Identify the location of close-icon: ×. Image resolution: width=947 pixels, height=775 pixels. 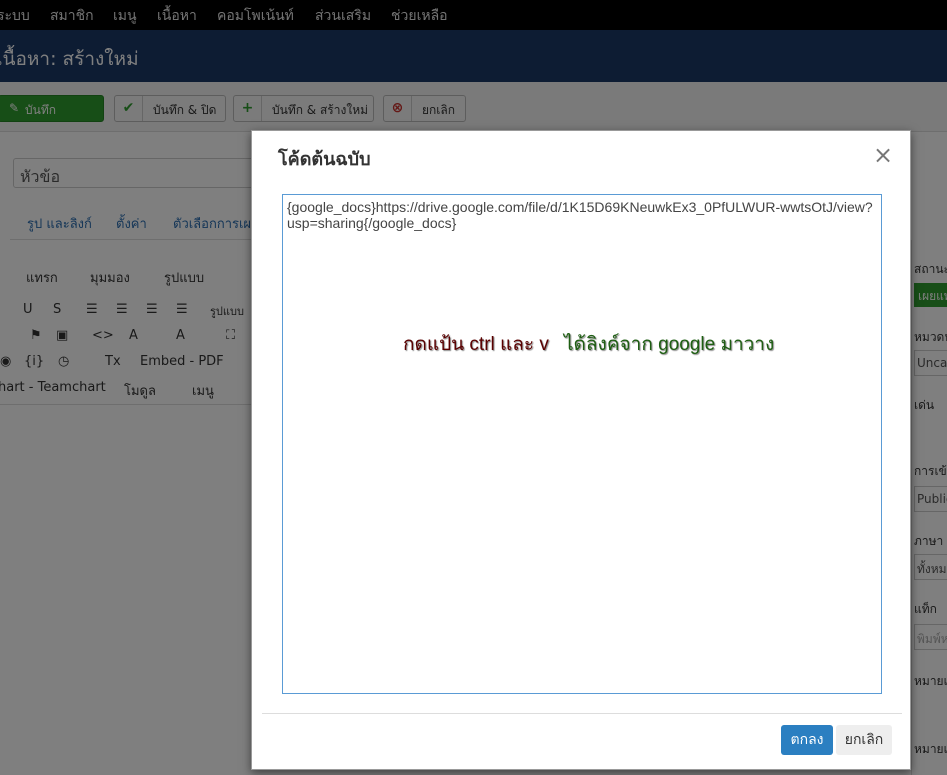
(883, 155).